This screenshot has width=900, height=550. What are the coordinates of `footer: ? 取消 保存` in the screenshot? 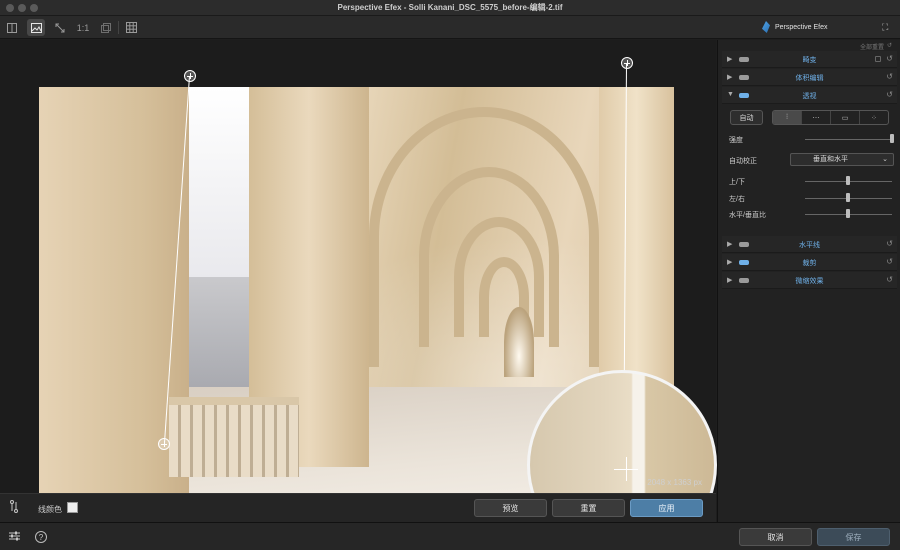 It's located at (450, 536).